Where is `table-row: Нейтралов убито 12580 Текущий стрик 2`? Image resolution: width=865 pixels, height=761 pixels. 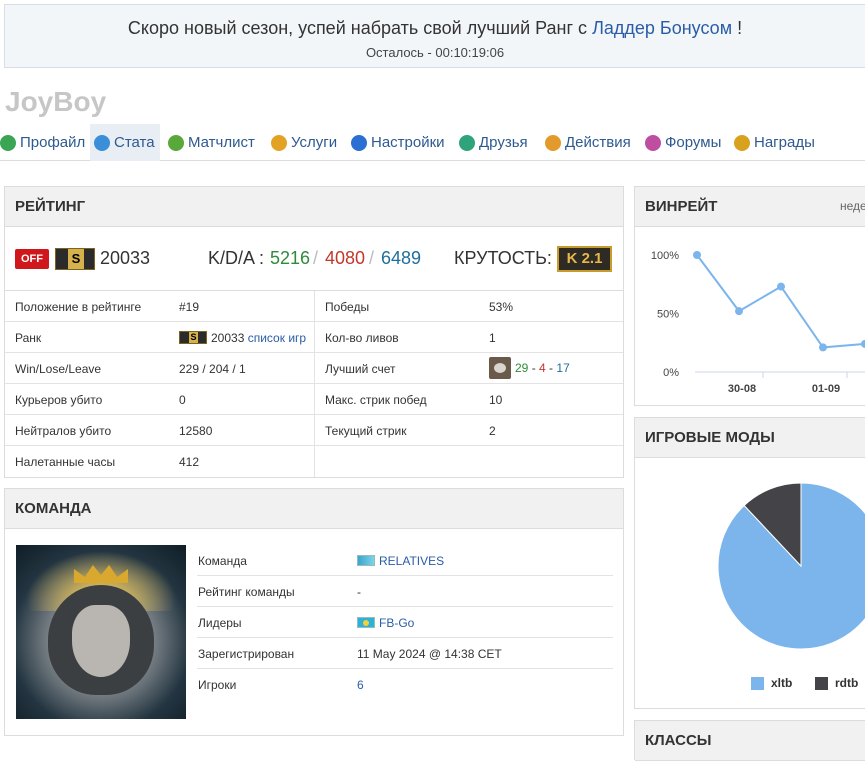
table-row: Нейтралов убито 12580 Текущий стрик 2 is located at coordinates (314, 430).